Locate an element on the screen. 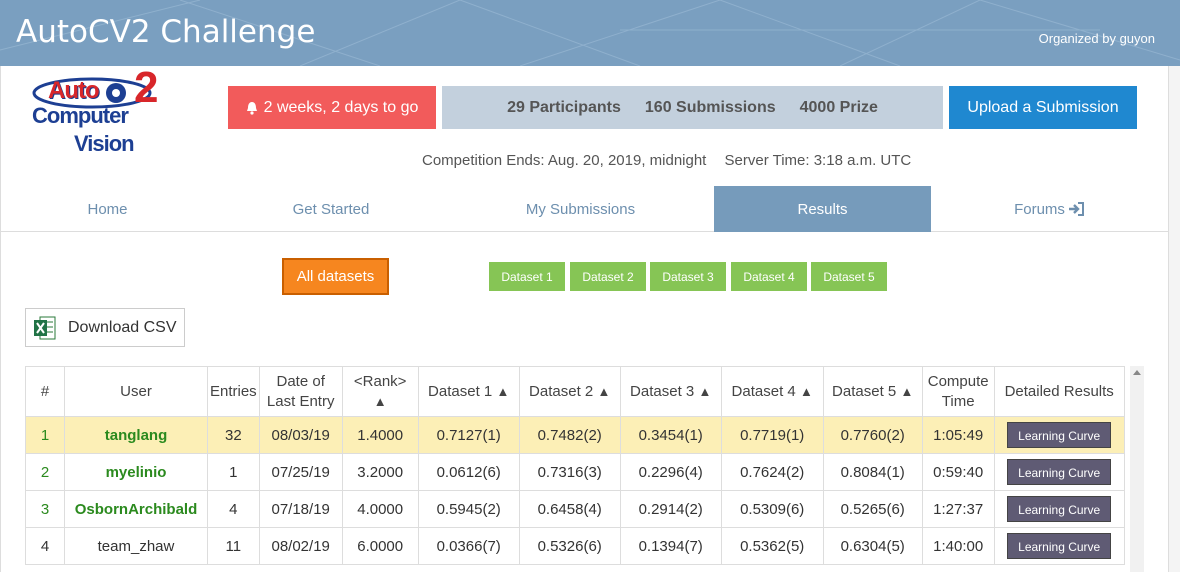  row-entries: 4 is located at coordinates (233, 509).